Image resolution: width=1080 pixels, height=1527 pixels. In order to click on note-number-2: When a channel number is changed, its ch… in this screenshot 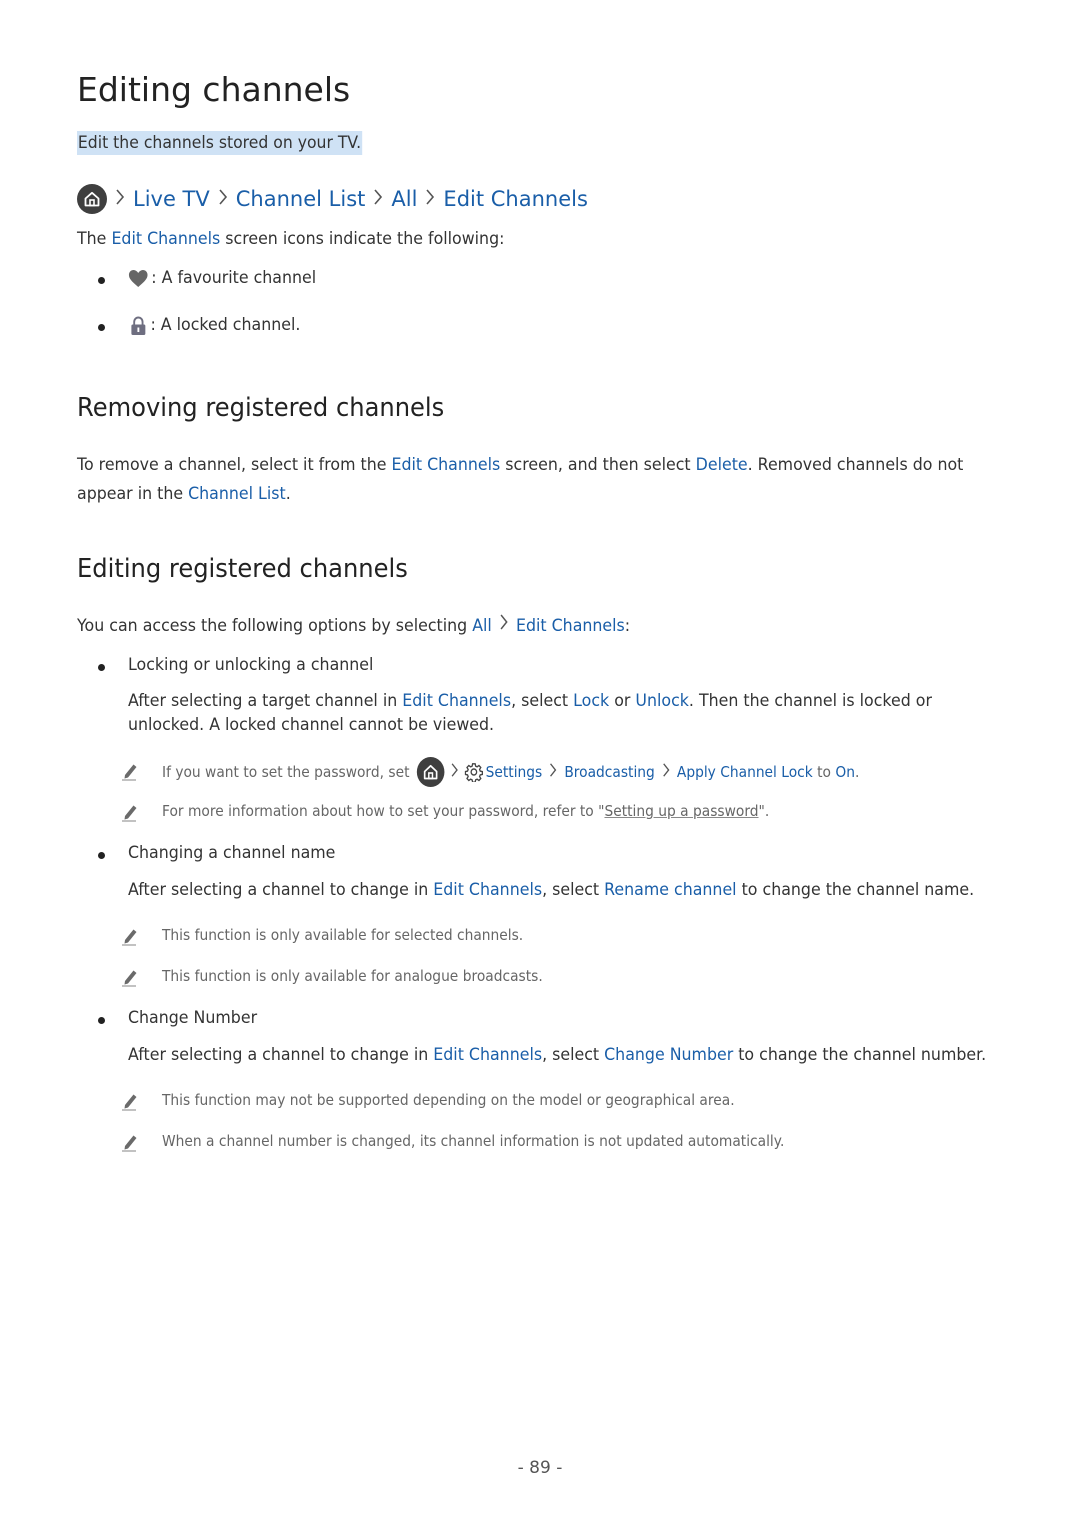, I will do `click(473, 1141)`.